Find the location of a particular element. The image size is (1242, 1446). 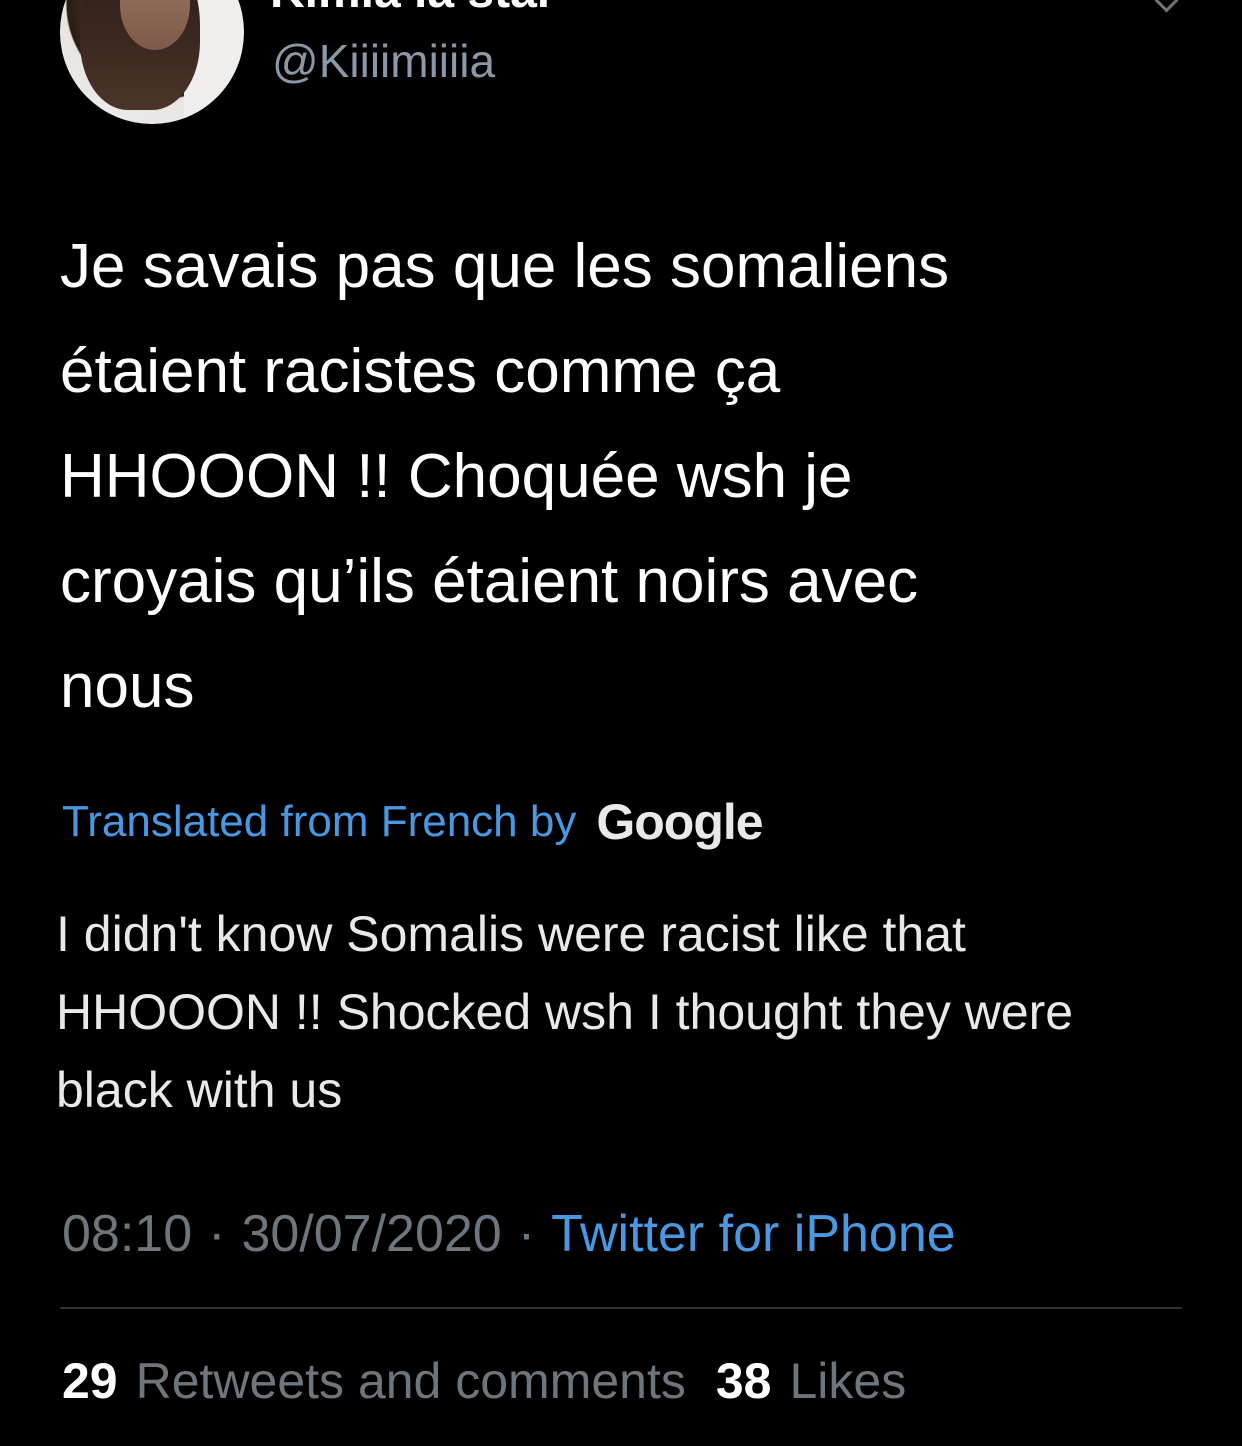

translation-attribution: Translated from French by Google is located at coordinates (413, 822).